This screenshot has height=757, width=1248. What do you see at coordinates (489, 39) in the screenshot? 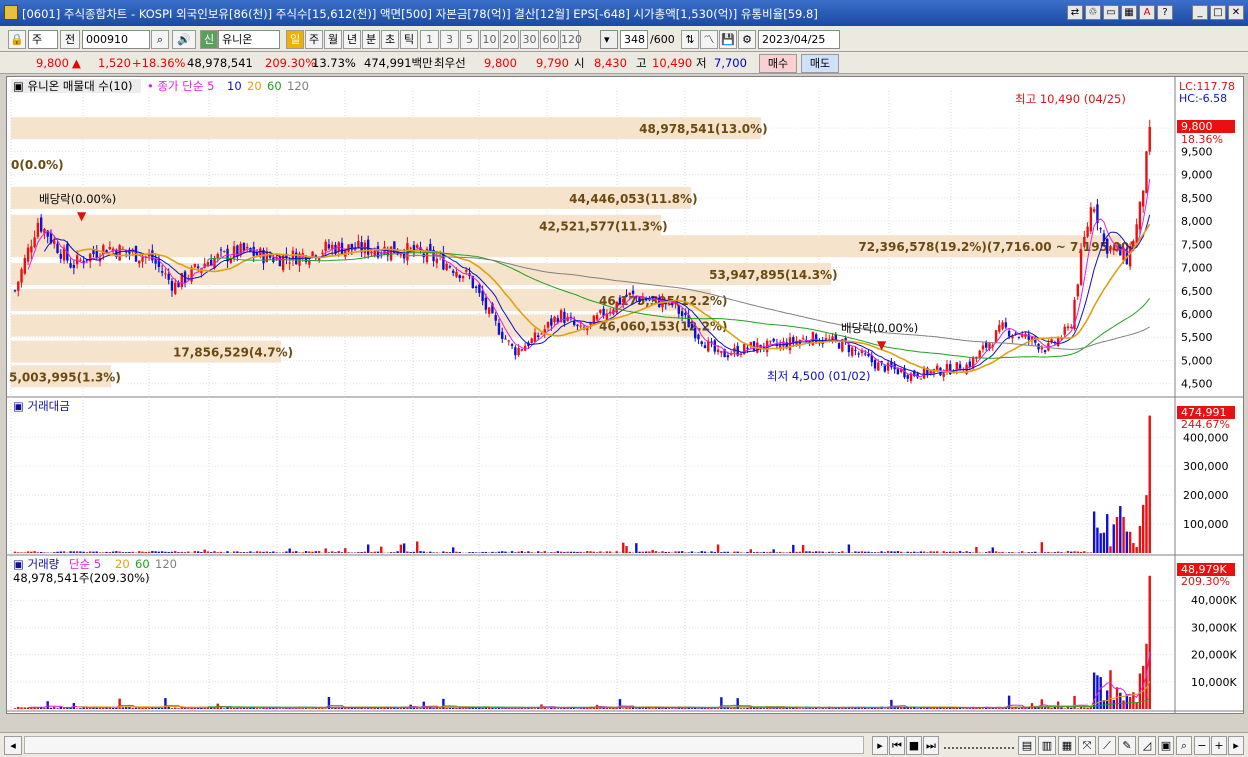
I see `interval-10: 10` at bounding box center [489, 39].